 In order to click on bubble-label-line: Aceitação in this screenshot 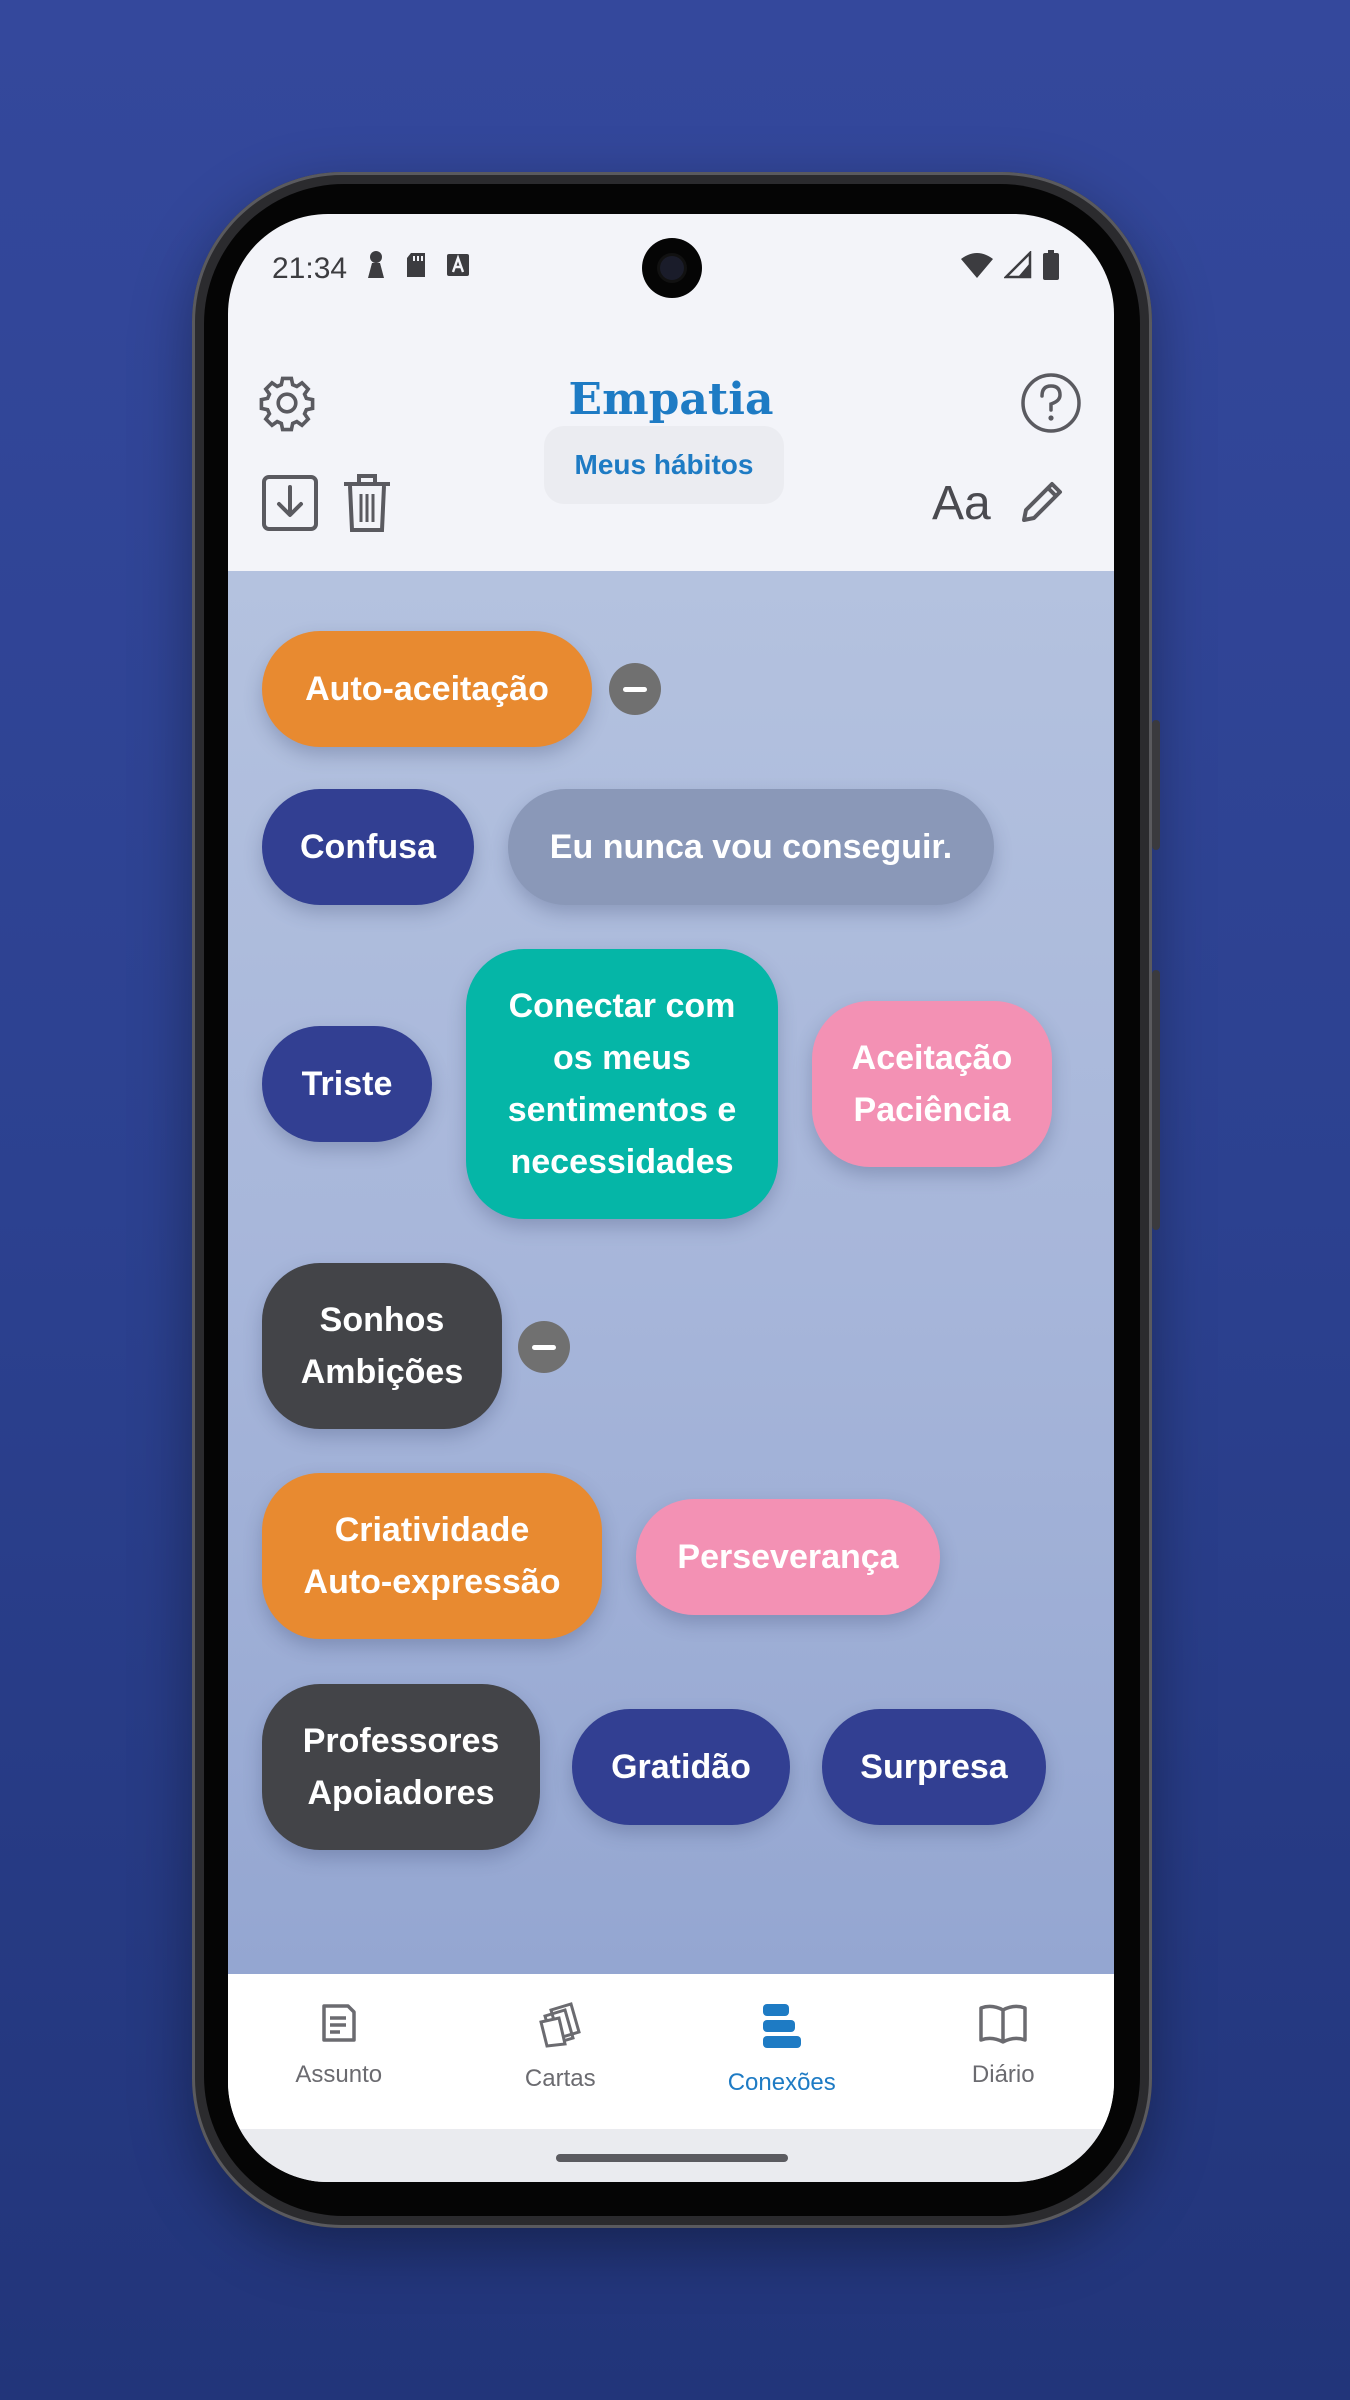, I will do `click(932, 1058)`.